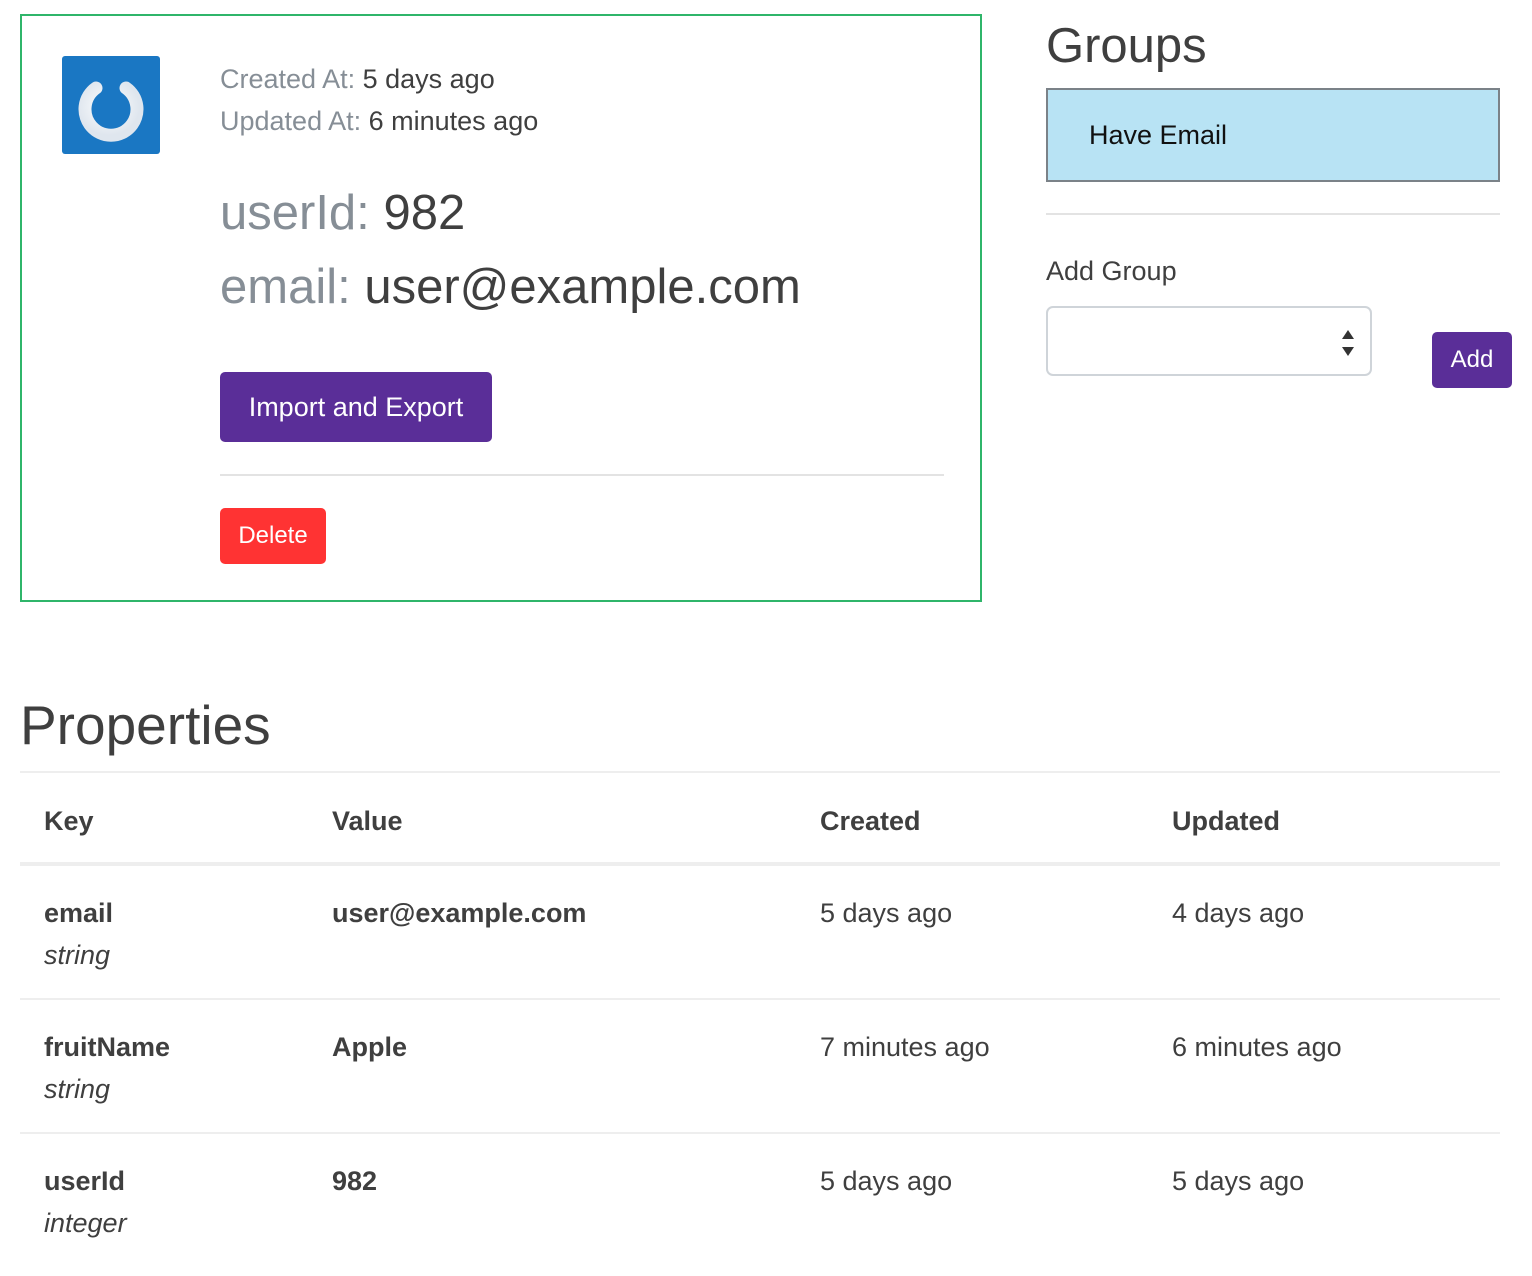 The image size is (1532, 1276). I want to click on user-id-label: userId:, so click(295, 213).